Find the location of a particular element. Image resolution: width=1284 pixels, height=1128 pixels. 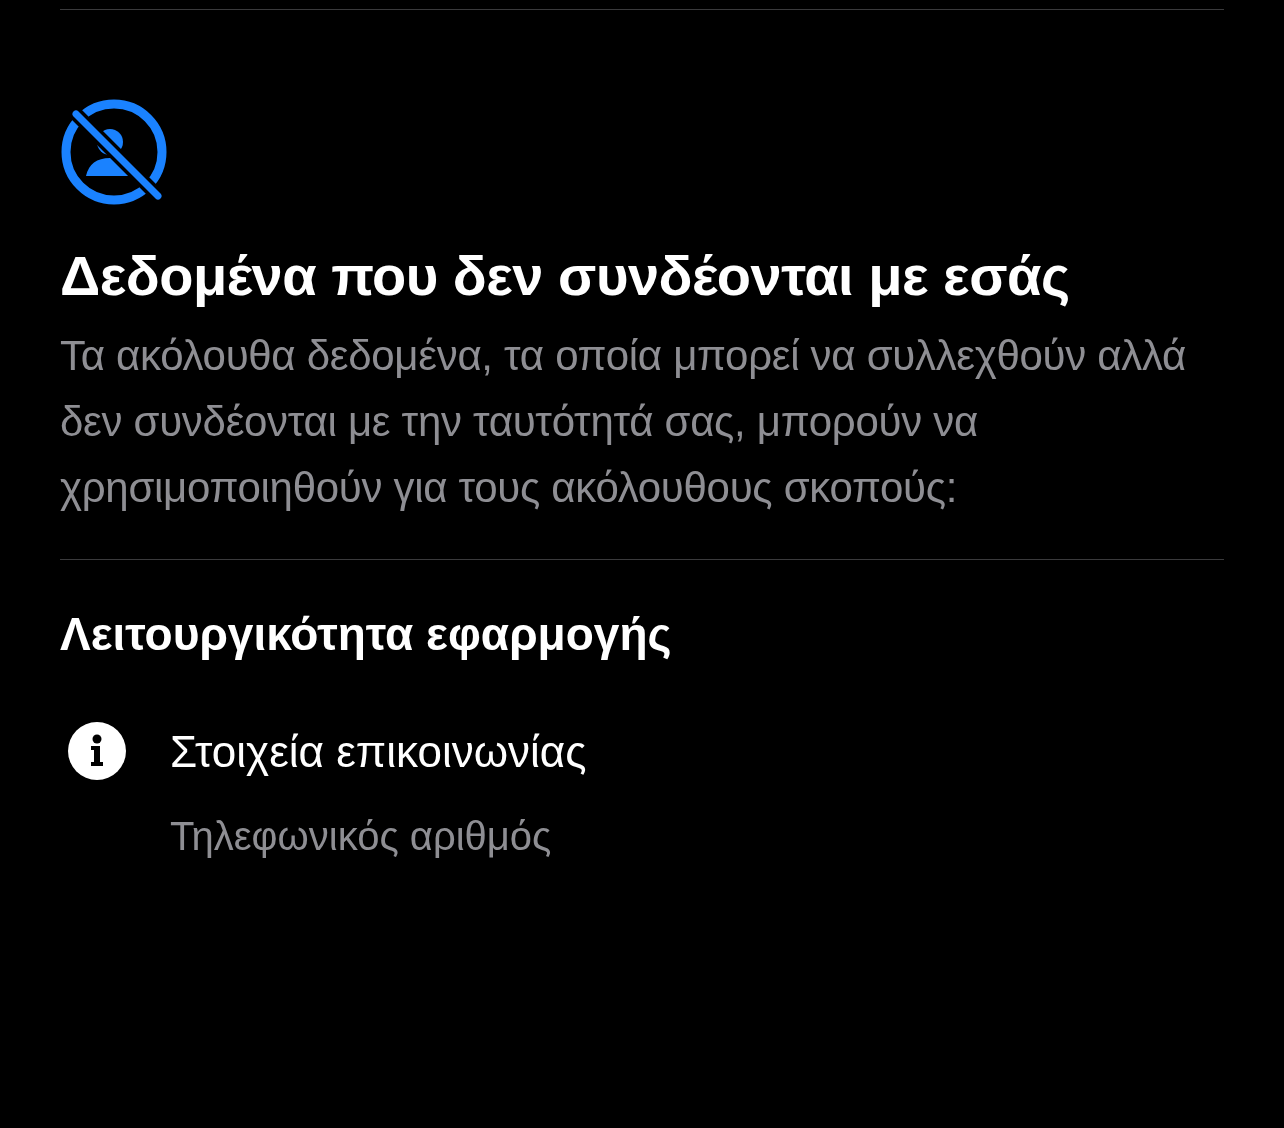

section-title: Δεδομένα που δεν συνδέονται με εσάς is located at coordinates (565, 276).